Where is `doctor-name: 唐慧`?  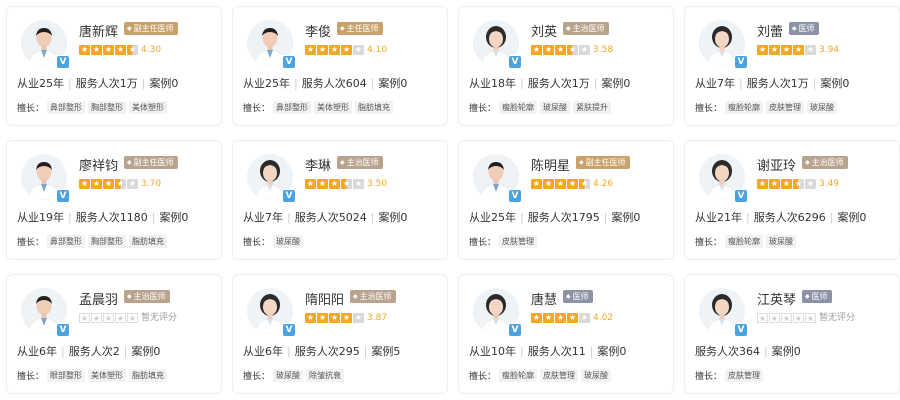
doctor-name: 唐慧 is located at coordinates (544, 298).